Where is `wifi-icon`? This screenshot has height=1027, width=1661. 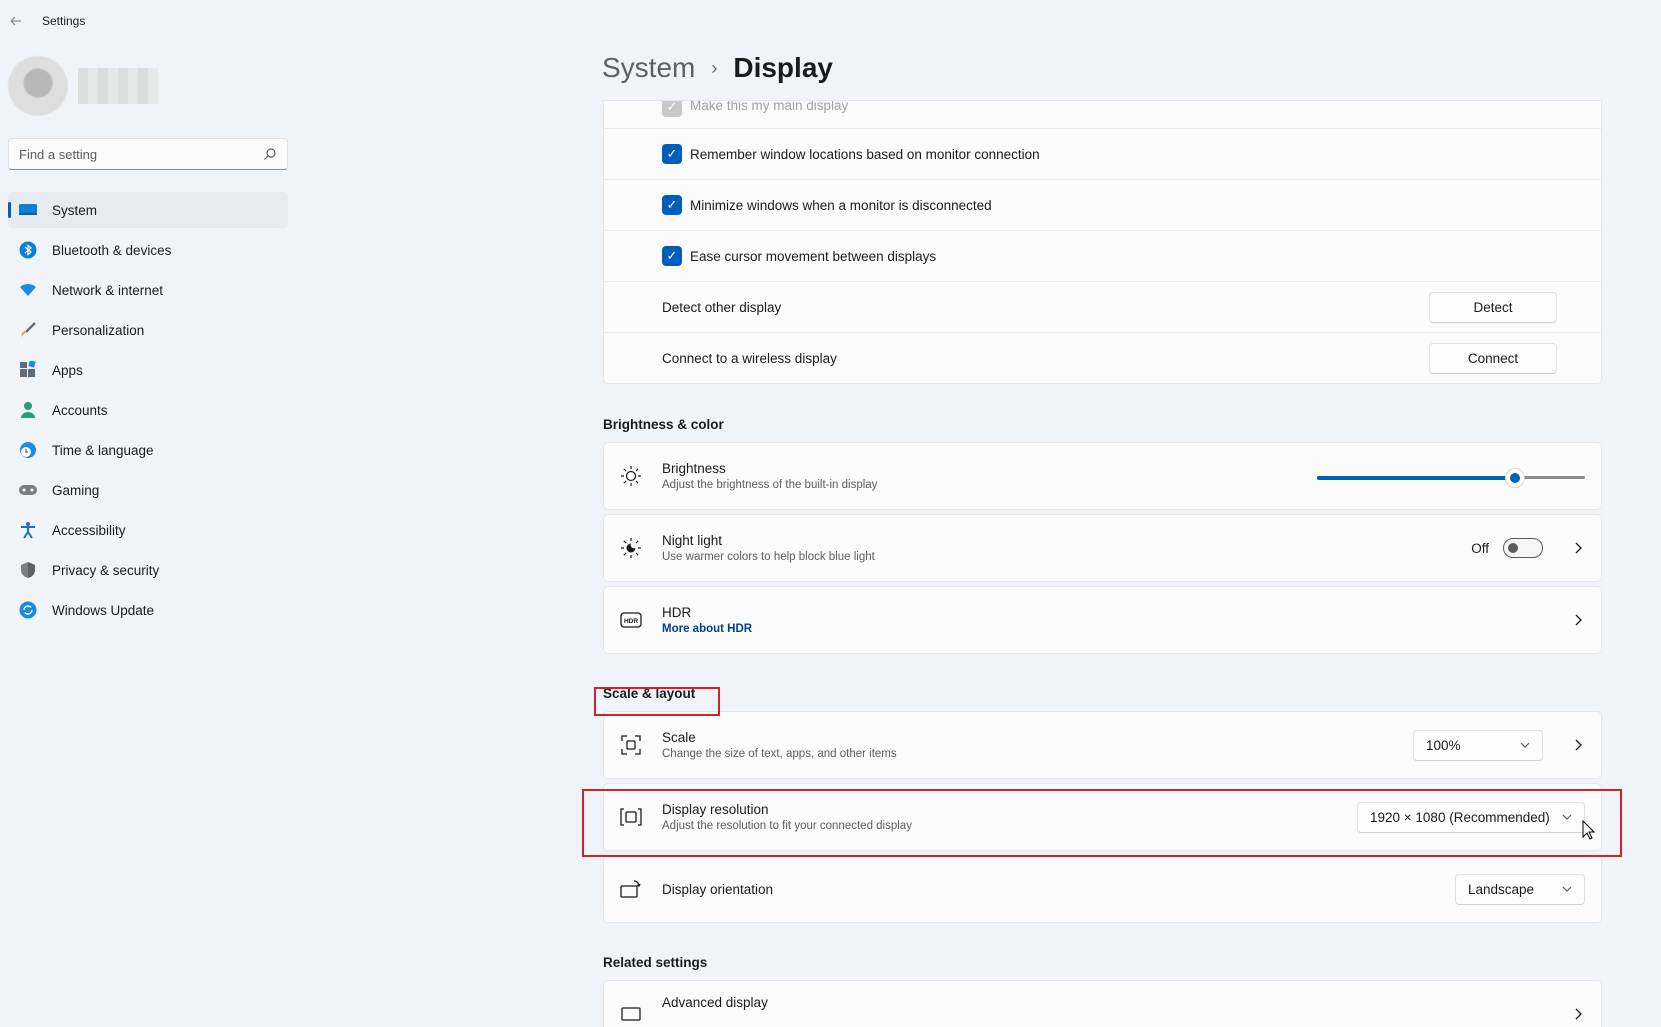
wifi-icon is located at coordinates (28, 290).